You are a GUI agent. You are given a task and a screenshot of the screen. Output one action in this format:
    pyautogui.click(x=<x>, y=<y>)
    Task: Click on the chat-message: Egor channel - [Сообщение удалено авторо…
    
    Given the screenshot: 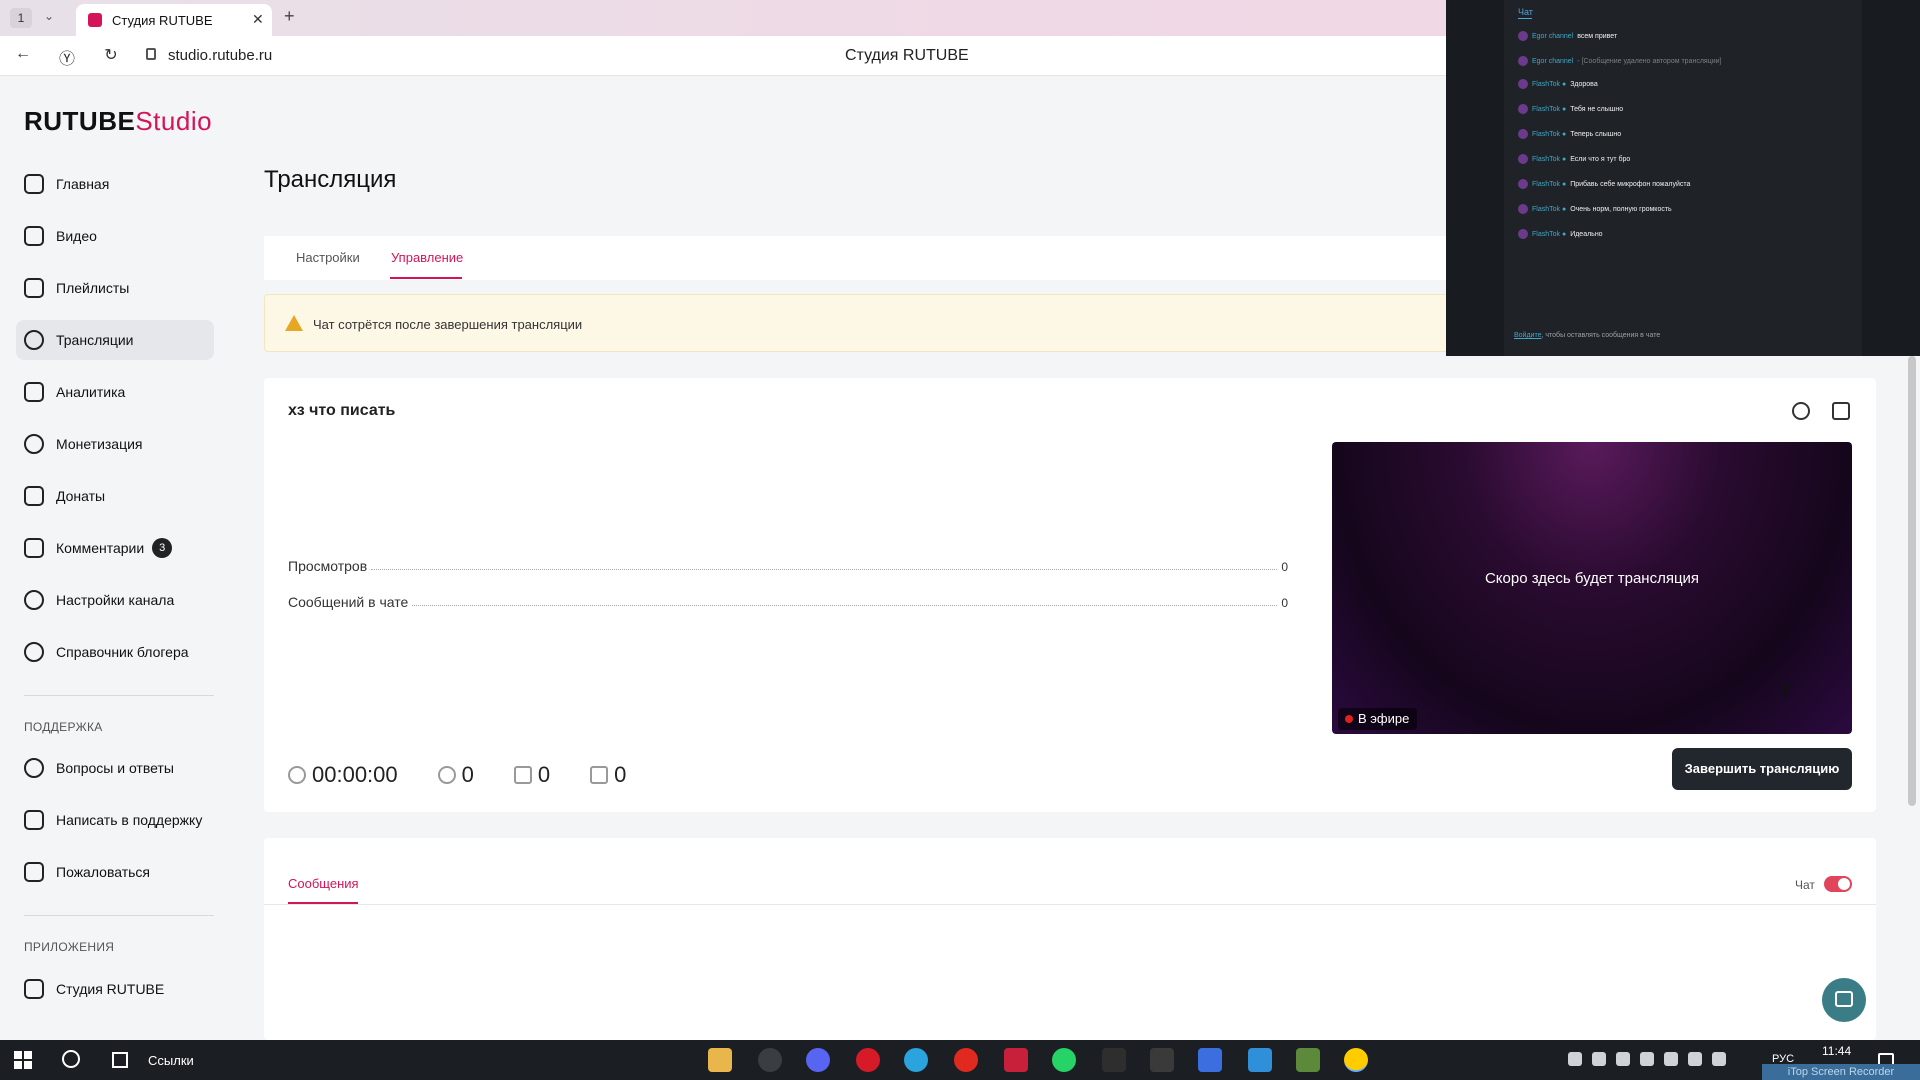 What is the action you would take?
    pyautogui.click(x=1619, y=61)
    